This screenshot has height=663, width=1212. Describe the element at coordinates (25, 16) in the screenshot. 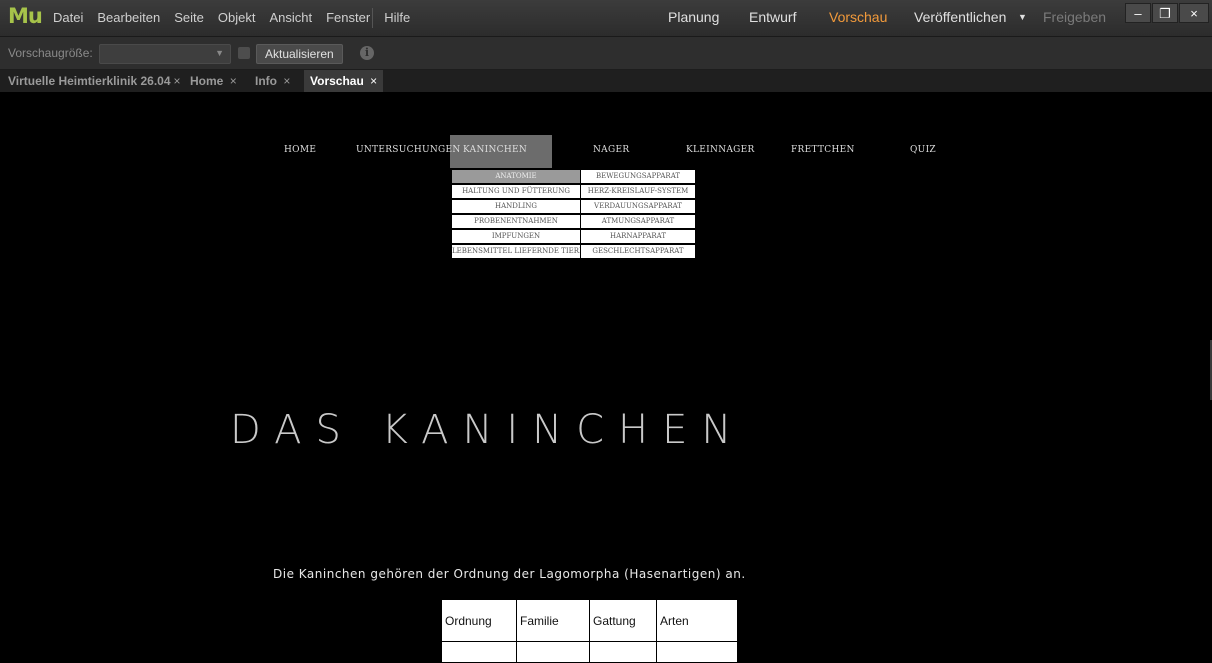

I see `app-logo: Mu` at that location.